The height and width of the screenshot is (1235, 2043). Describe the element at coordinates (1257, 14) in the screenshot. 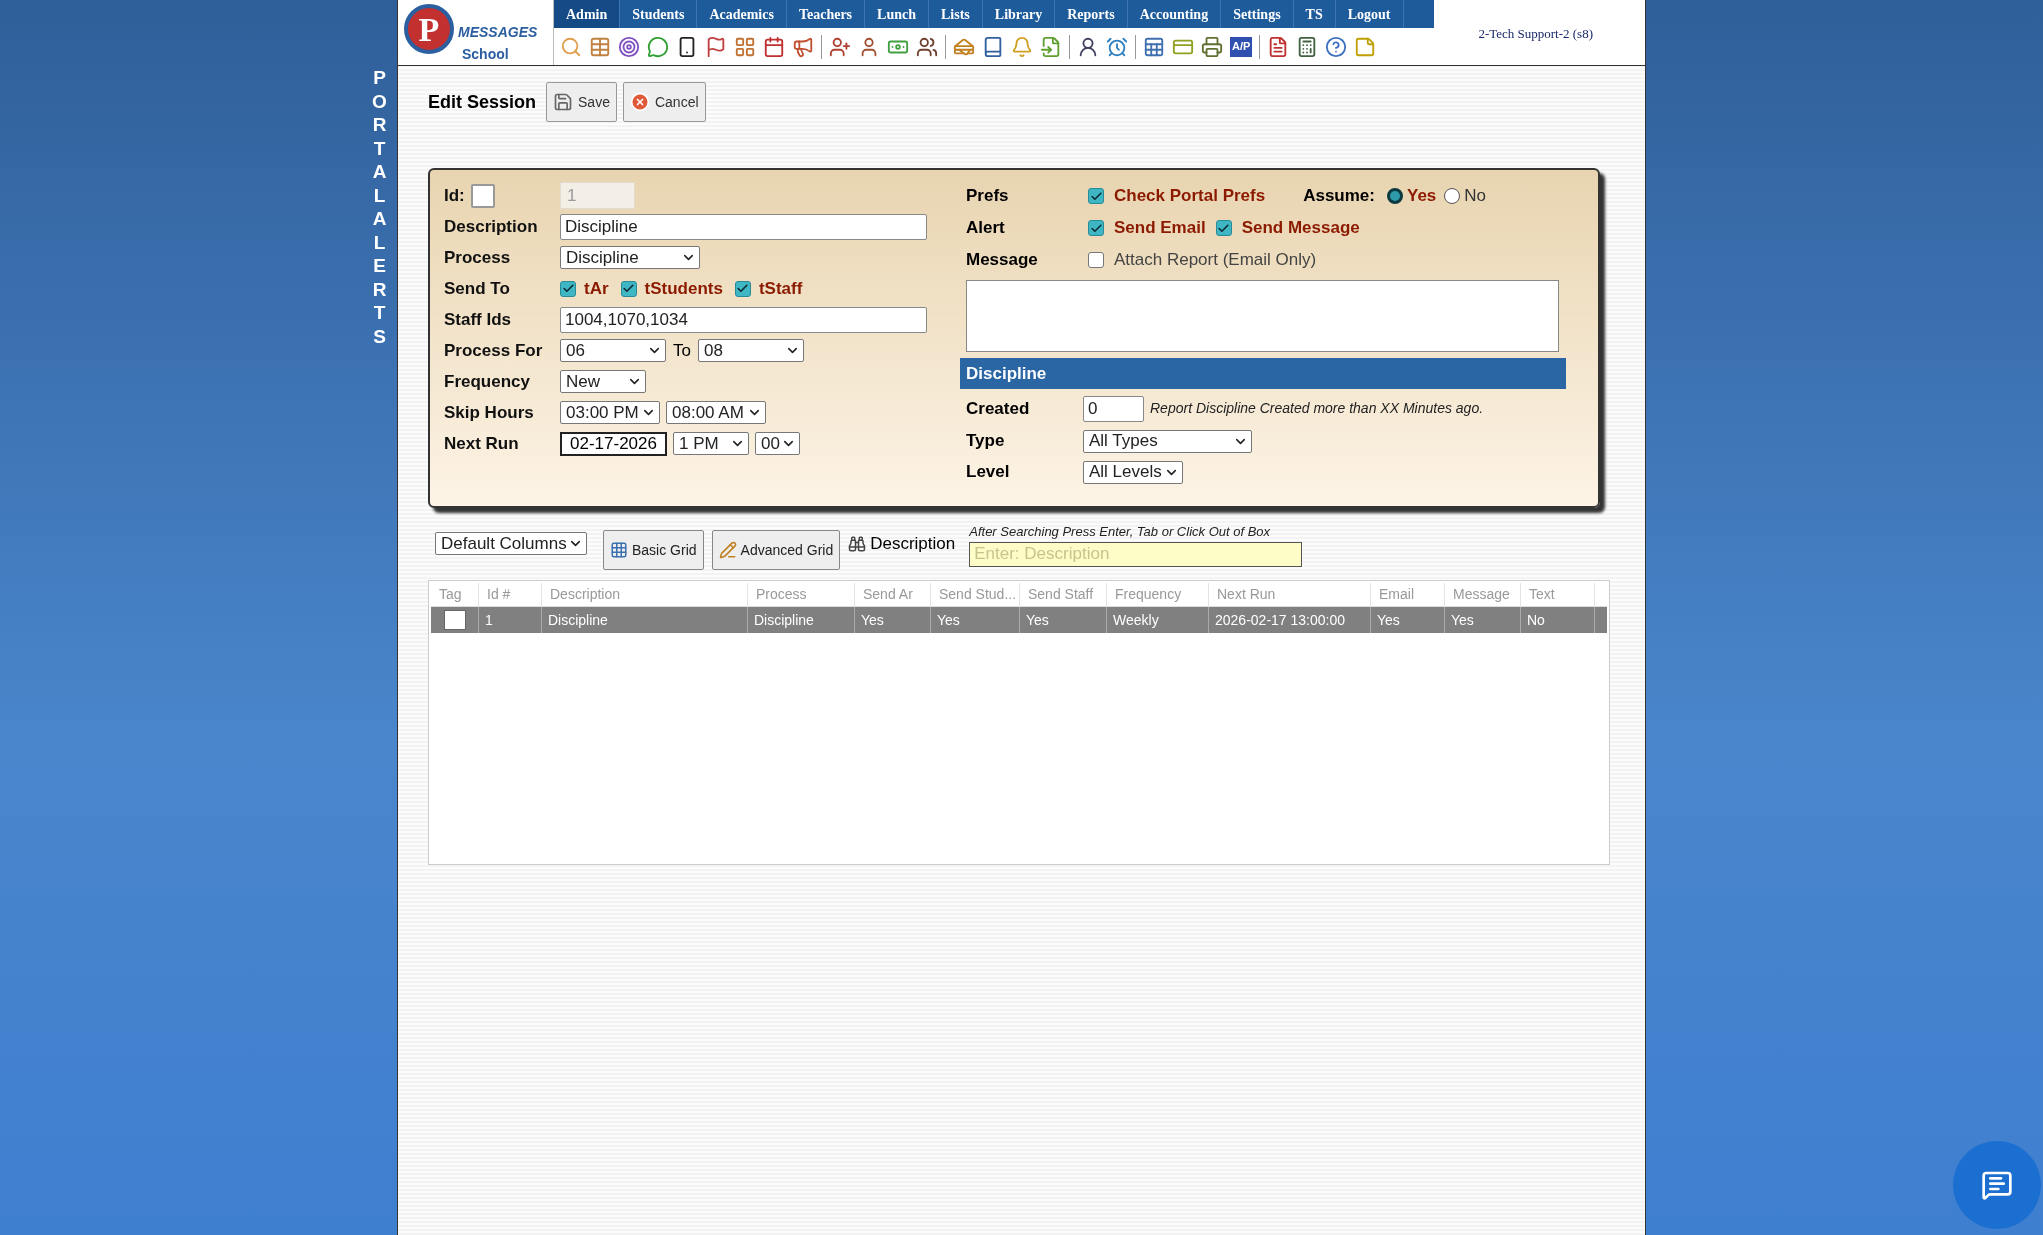

I see `nav-tab: Settings` at that location.